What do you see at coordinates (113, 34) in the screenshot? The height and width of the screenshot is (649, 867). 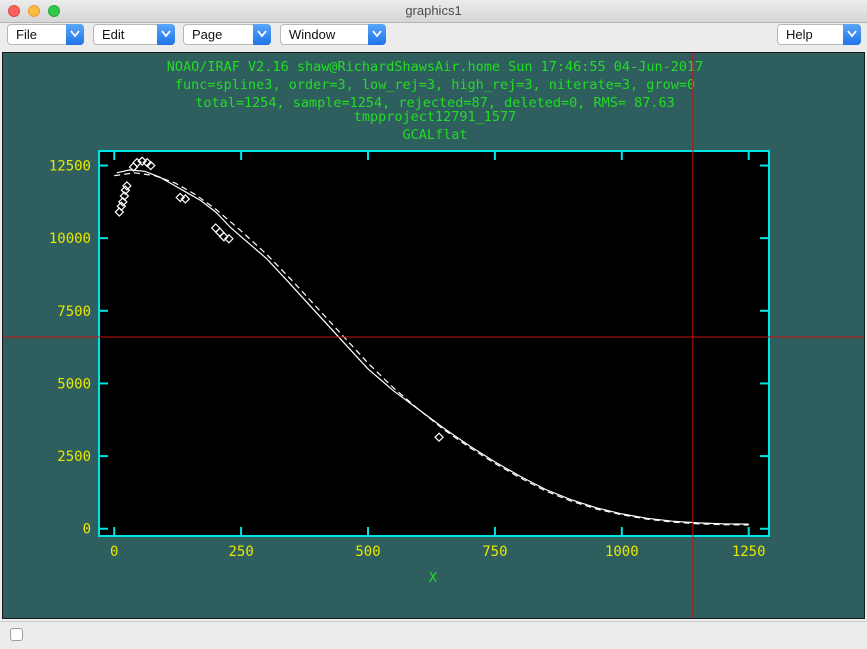 I see `edit-menu-label: Edit` at bounding box center [113, 34].